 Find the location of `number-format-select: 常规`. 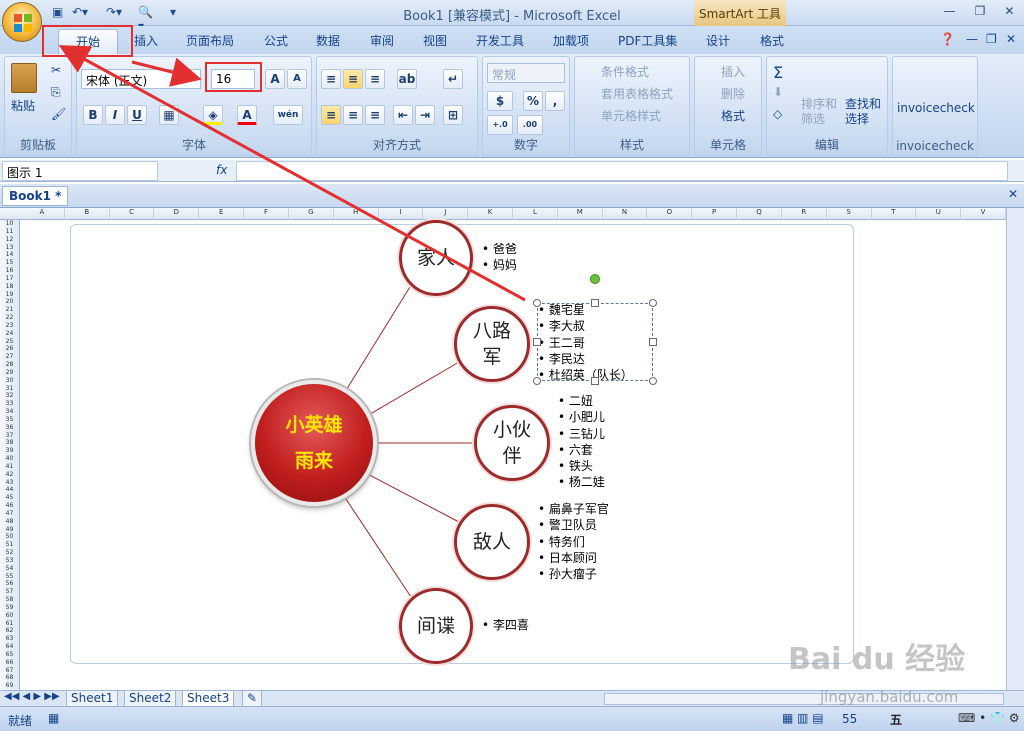

number-format-select: 常规 is located at coordinates (526, 73).